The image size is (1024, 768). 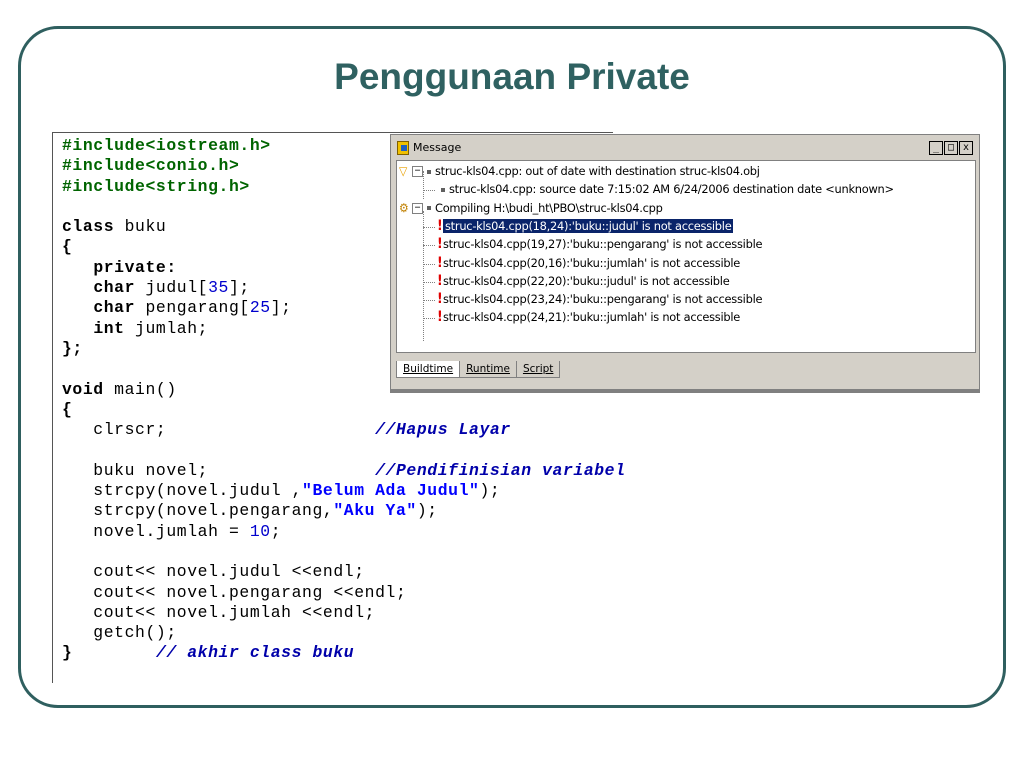 I want to click on code-token: }, so click(x=67, y=653).